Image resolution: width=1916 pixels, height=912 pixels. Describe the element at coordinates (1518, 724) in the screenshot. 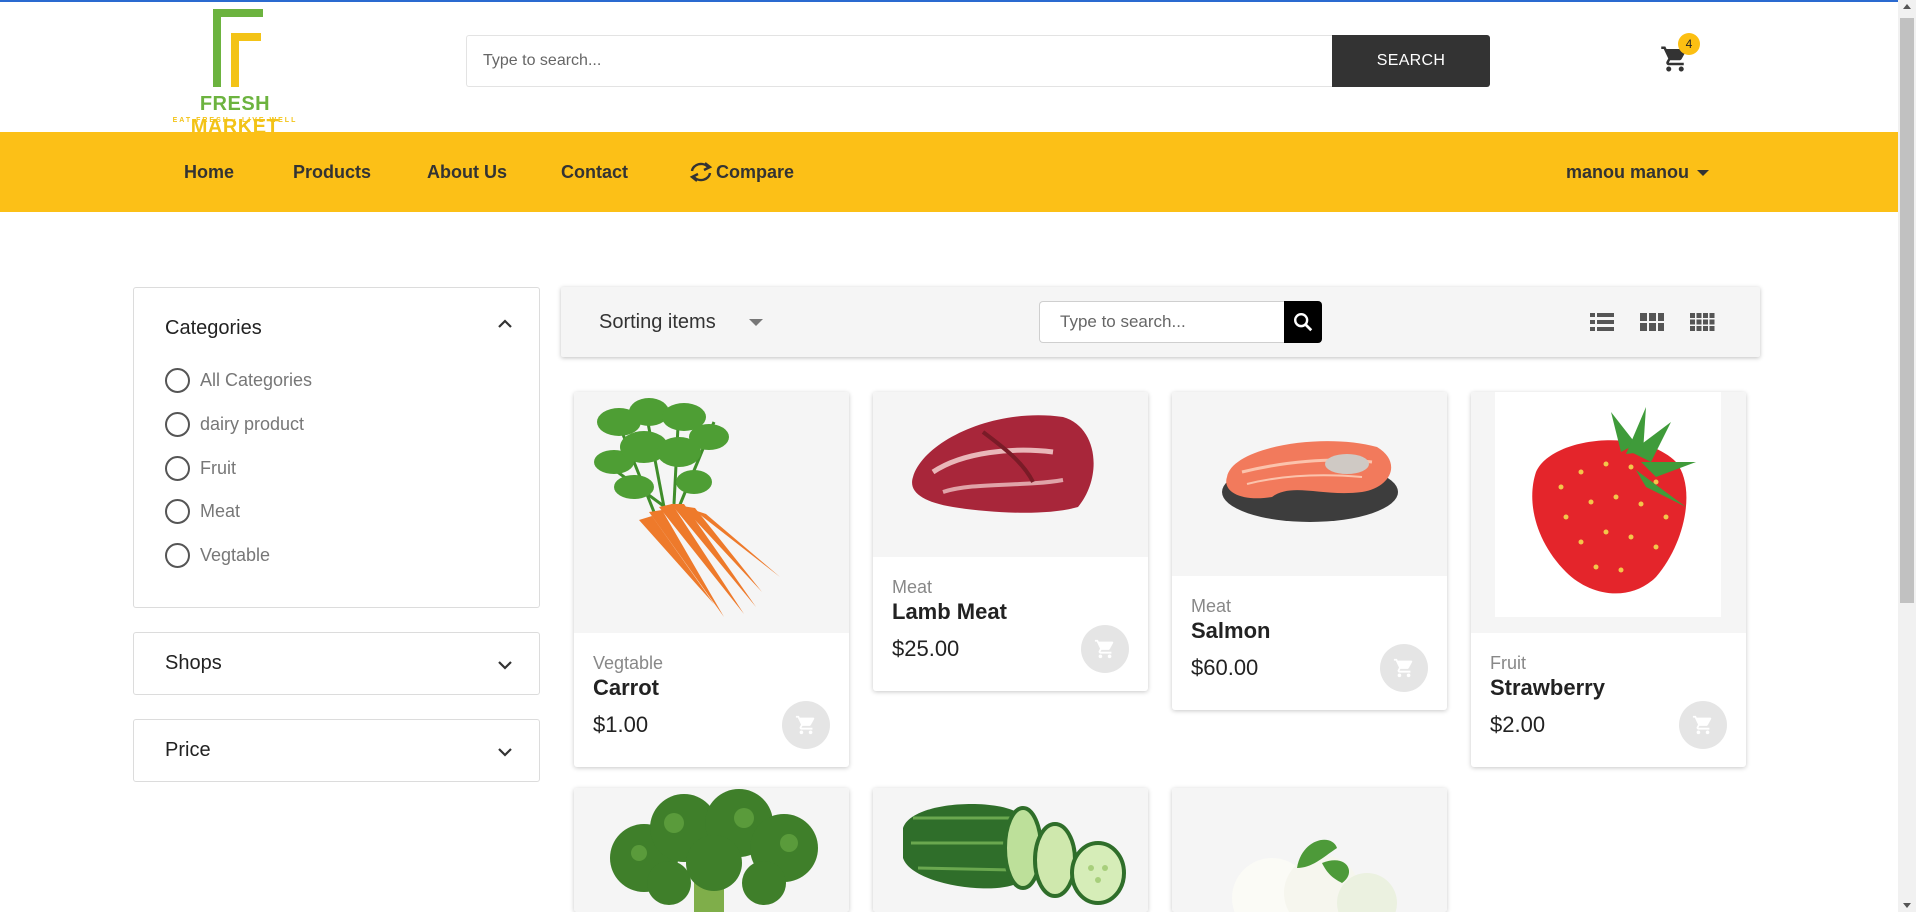

I see `product-price: $2.00` at that location.